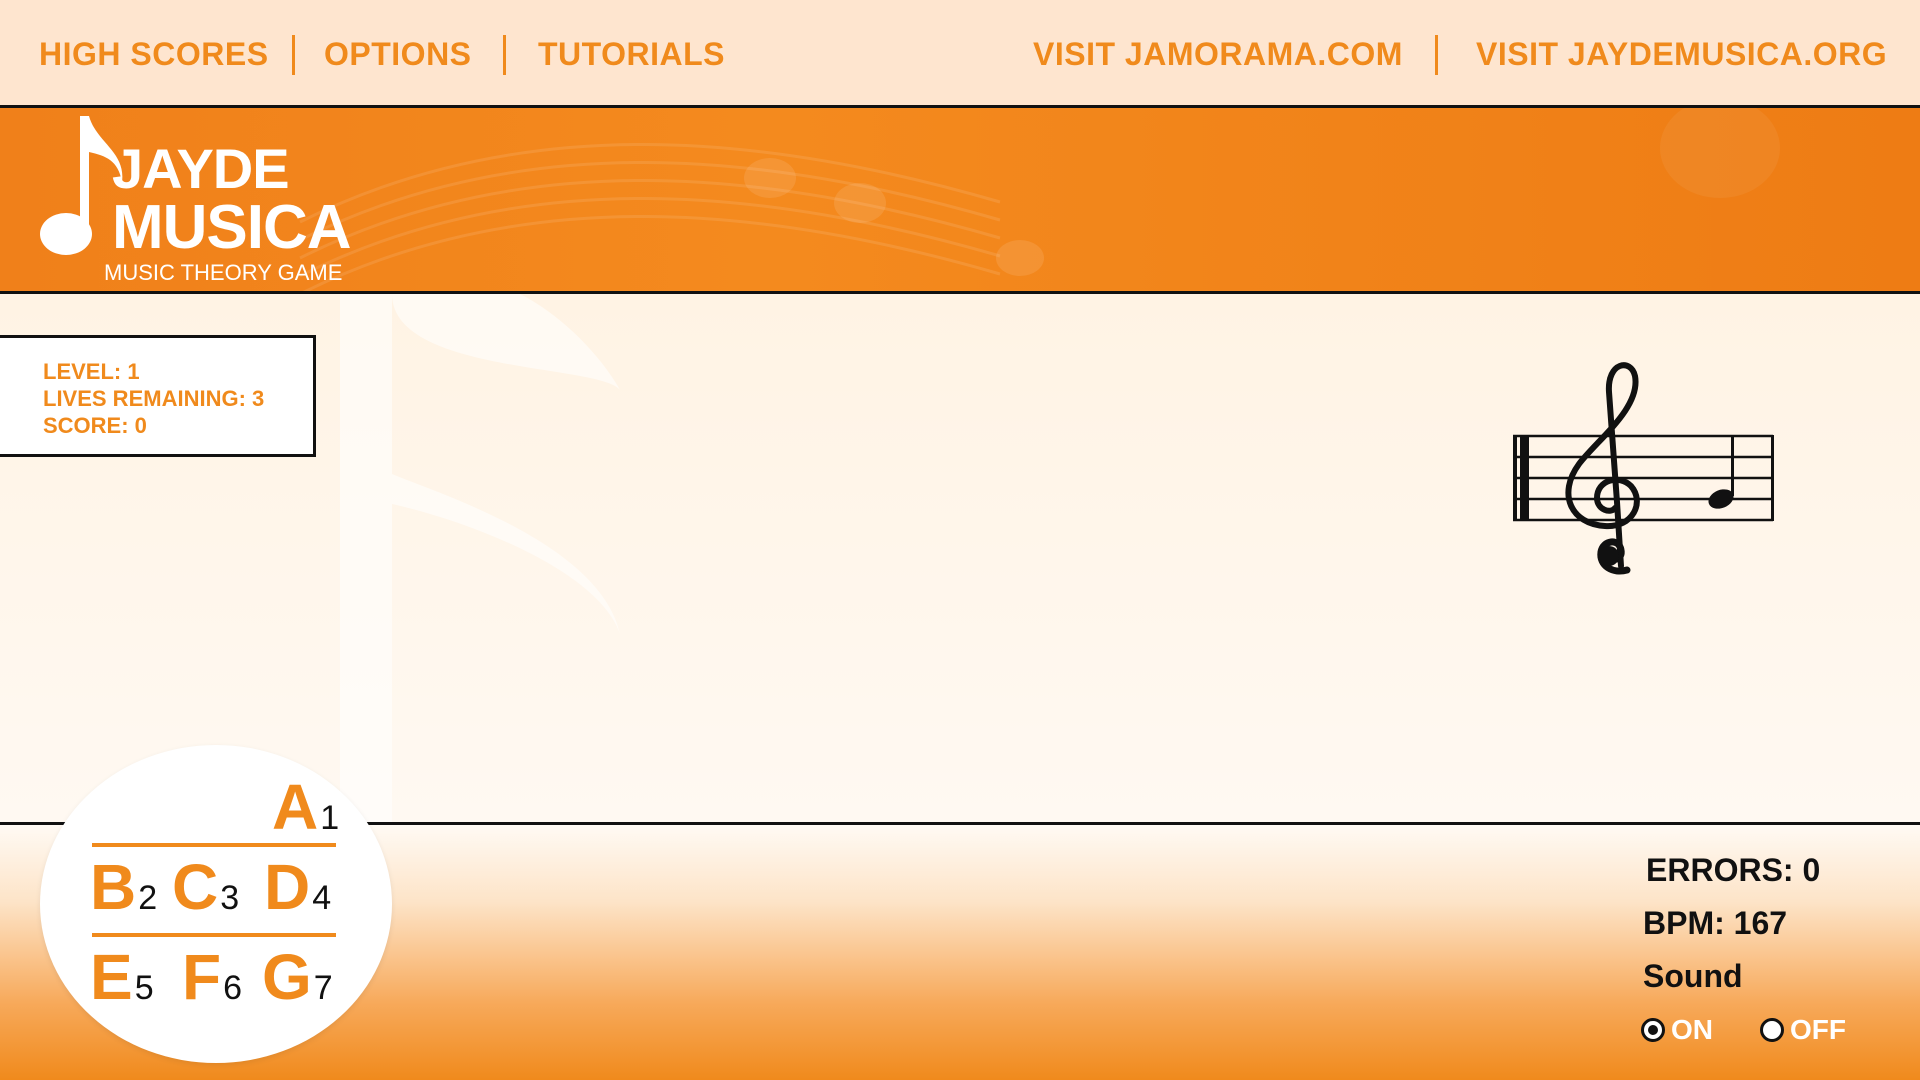 The height and width of the screenshot is (1080, 1920). Describe the element at coordinates (323, 988) in the screenshot. I see `key-number: 7` at that location.